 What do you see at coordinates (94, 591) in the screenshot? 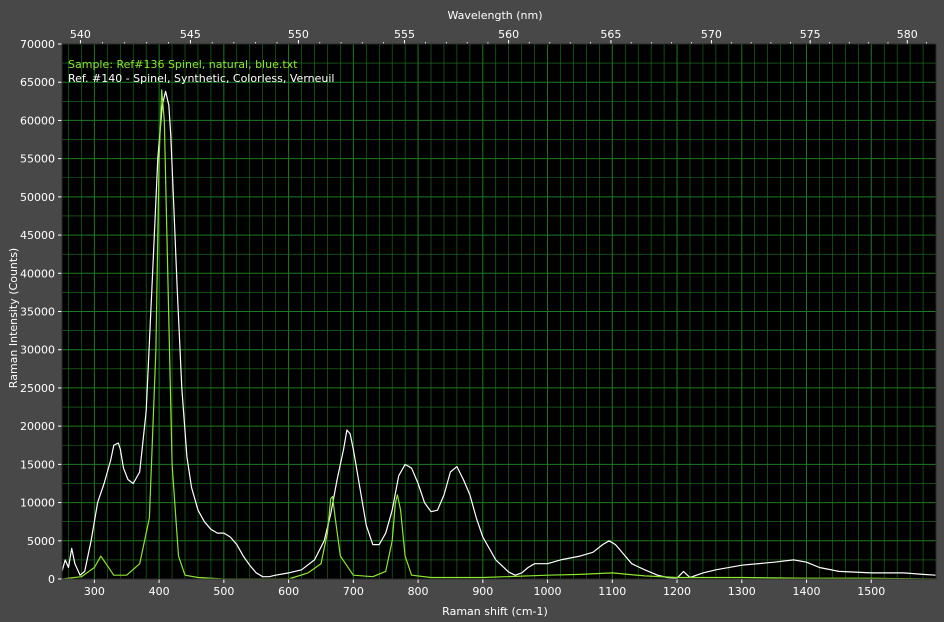
I see `x-tick-label: 300` at bounding box center [94, 591].